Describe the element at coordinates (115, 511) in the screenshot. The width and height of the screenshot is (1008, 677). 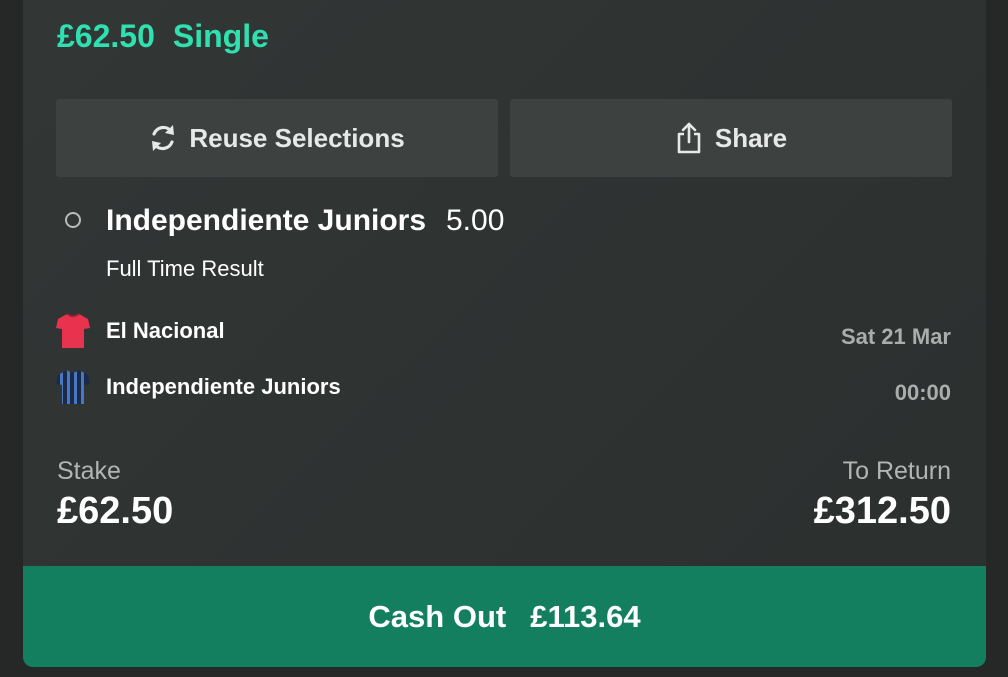
I see `stake-value: £62.50` at that location.